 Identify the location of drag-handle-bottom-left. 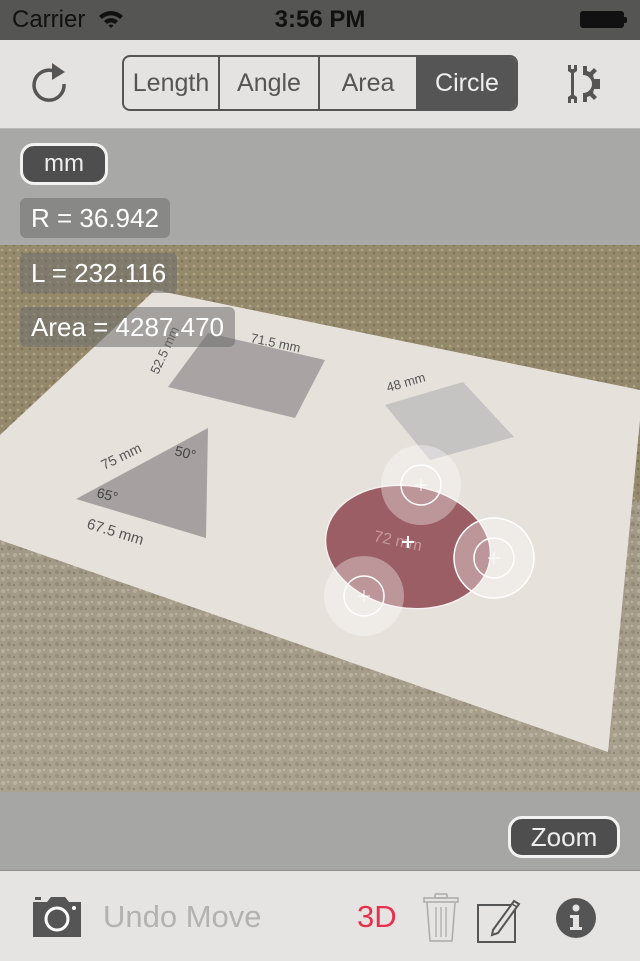
(364, 596).